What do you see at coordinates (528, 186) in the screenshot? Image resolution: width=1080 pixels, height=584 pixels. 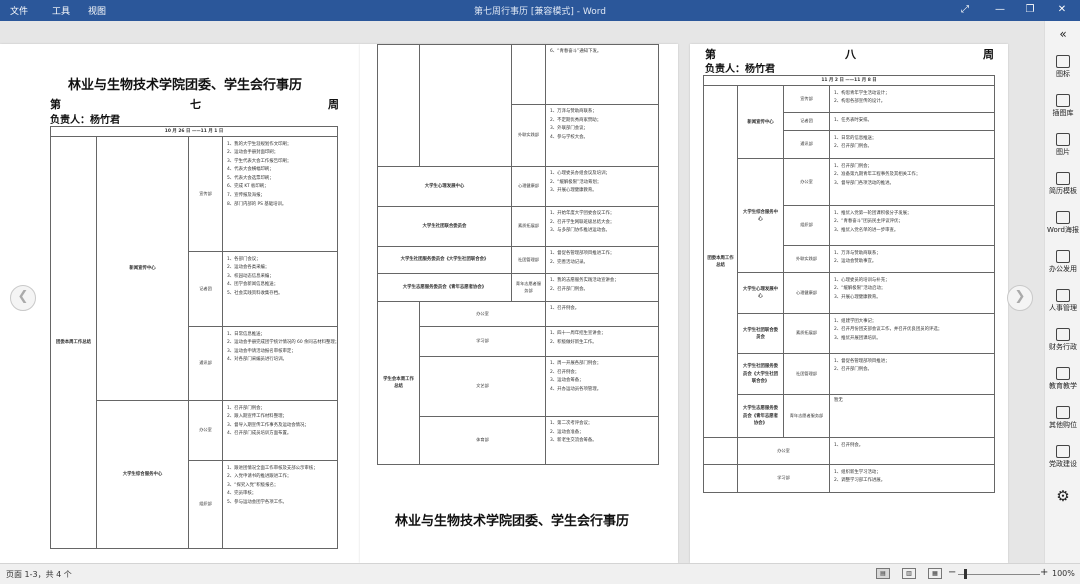 I see `dept-psychology: 心理健康部` at bounding box center [528, 186].